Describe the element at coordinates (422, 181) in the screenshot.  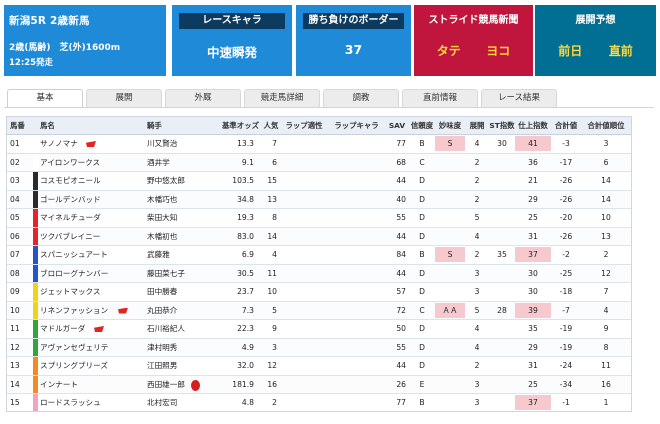
I see `reliability: D` at that location.